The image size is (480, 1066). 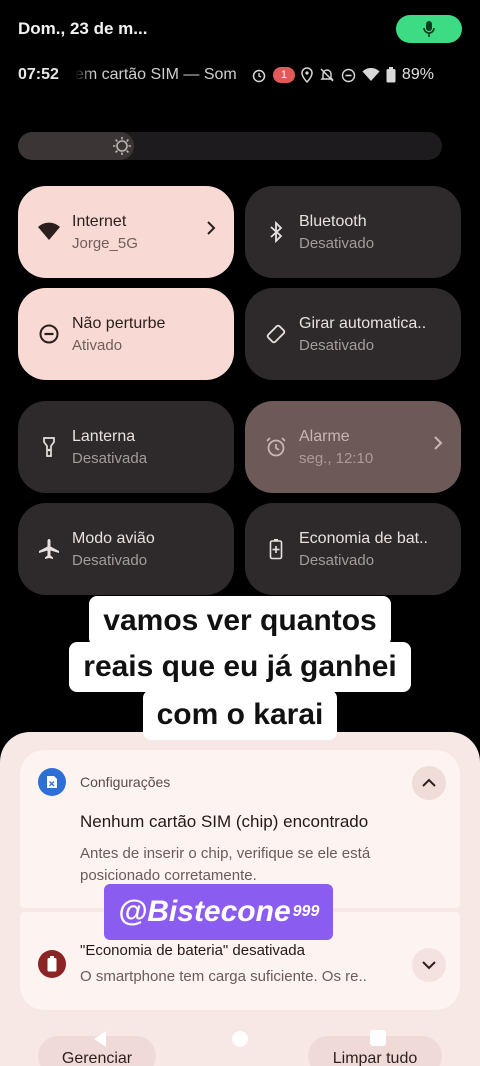 What do you see at coordinates (49, 549) in the screenshot?
I see `airplane-icon` at bounding box center [49, 549].